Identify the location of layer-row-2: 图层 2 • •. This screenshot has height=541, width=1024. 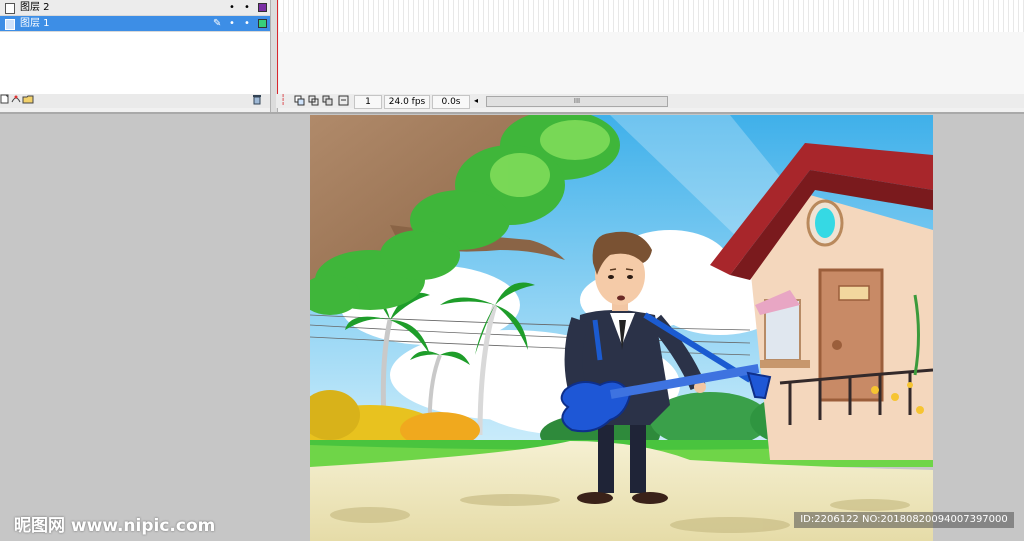
(135, 8).